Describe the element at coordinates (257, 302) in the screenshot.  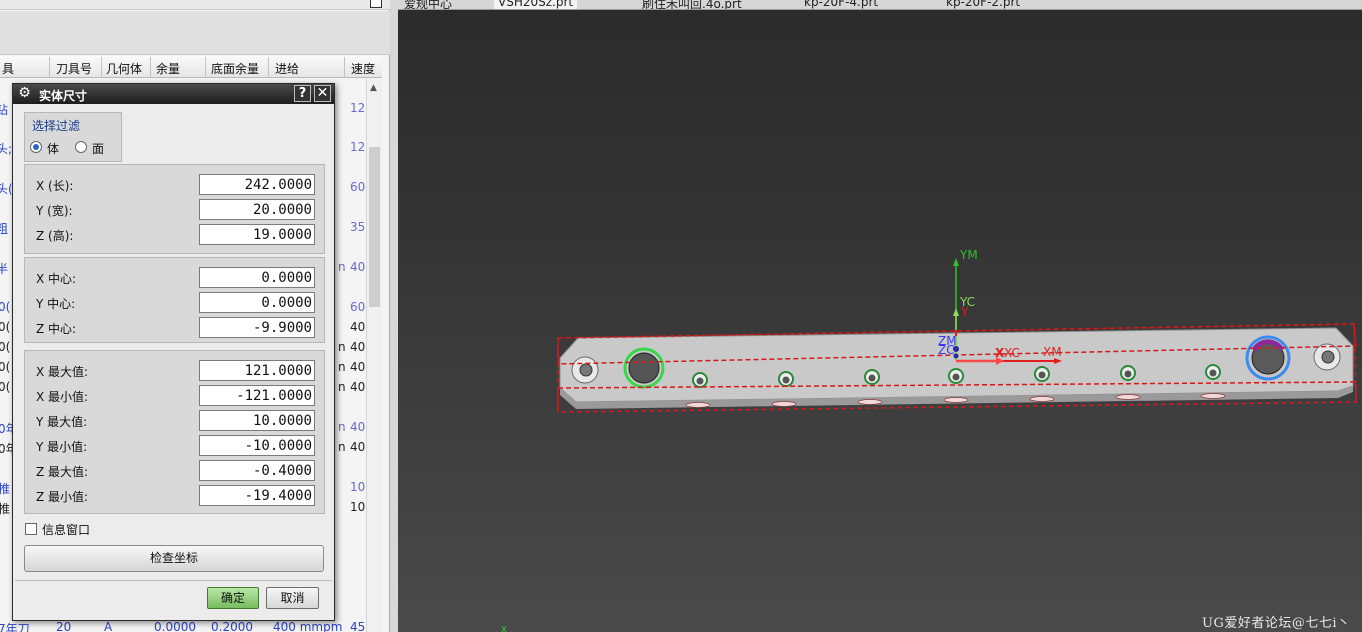
I see `y-center-field` at that location.